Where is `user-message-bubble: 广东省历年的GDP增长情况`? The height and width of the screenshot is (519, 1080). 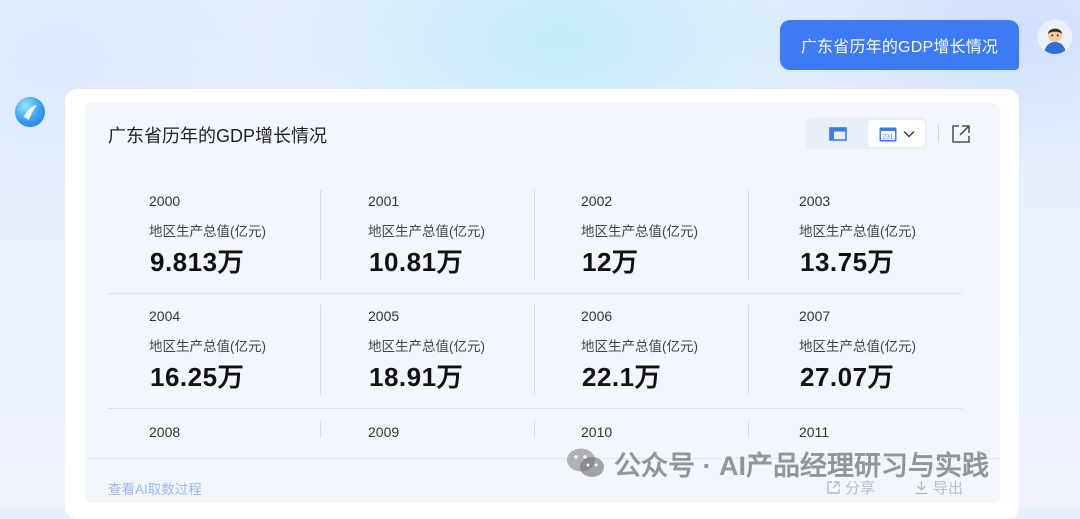
user-message-bubble: 广东省历年的GDP增长情况 is located at coordinates (899, 45).